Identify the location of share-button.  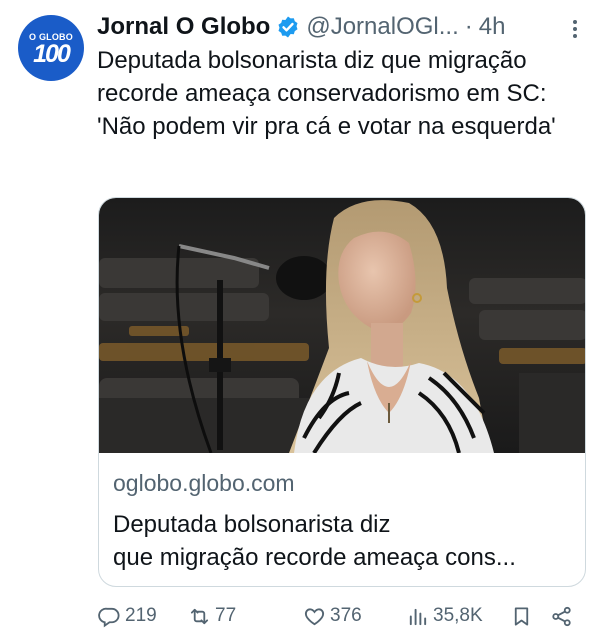
(563, 616).